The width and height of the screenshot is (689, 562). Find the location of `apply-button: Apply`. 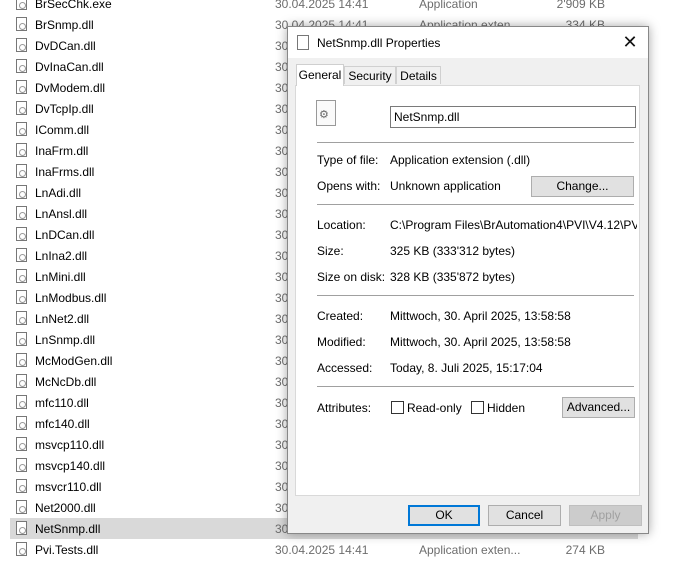

apply-button: Apply is located at coordinates (605, 515).